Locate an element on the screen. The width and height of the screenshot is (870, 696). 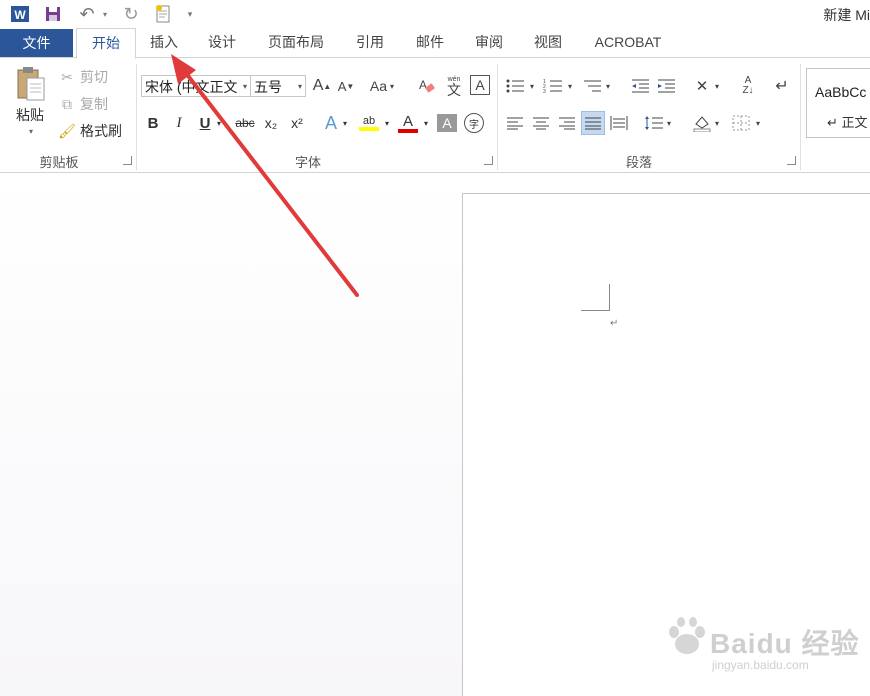
word-logo-icon: W is located at coordinates (20, 14).